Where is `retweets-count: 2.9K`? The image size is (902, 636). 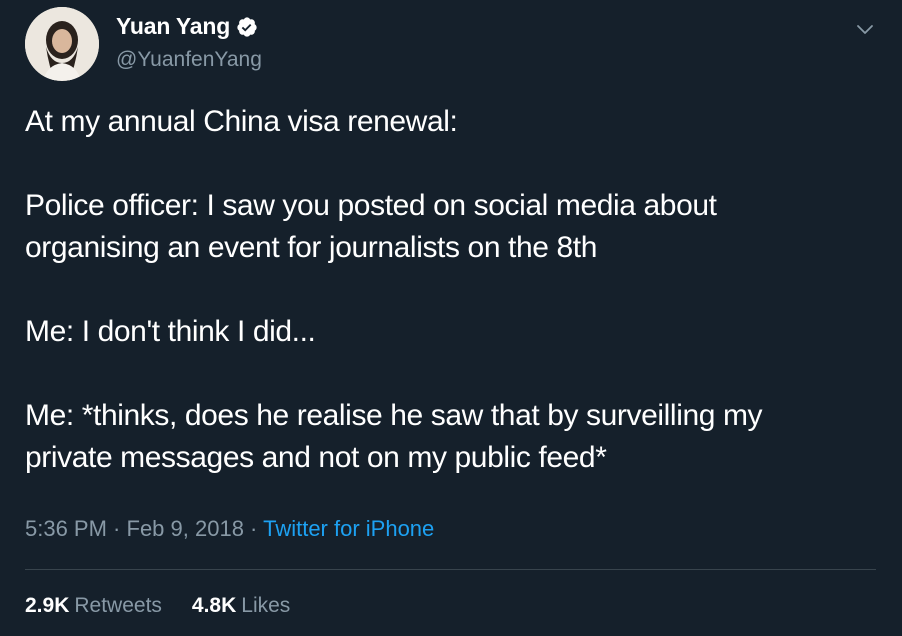
retweets-count: 2.9K is located at coordinates (47, 605).